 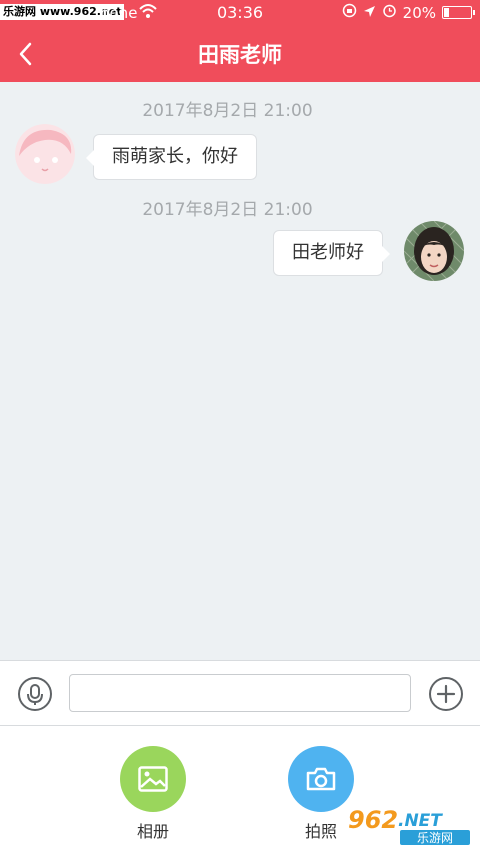 I want to click on plus-icon, so click(x=446, y=694).